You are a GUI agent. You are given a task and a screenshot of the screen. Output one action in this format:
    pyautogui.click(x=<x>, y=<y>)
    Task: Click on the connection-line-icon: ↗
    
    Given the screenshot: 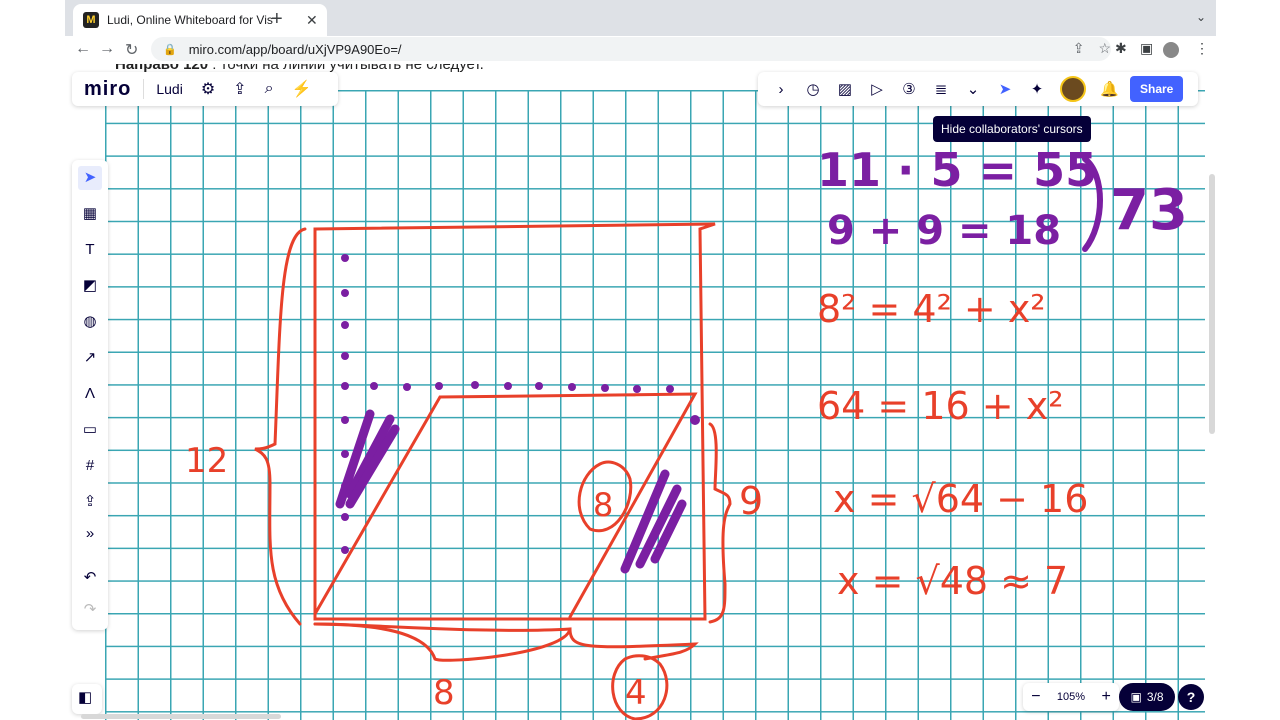 What is the action you would take?
    pyautogui.click(x=90, y=358)
    